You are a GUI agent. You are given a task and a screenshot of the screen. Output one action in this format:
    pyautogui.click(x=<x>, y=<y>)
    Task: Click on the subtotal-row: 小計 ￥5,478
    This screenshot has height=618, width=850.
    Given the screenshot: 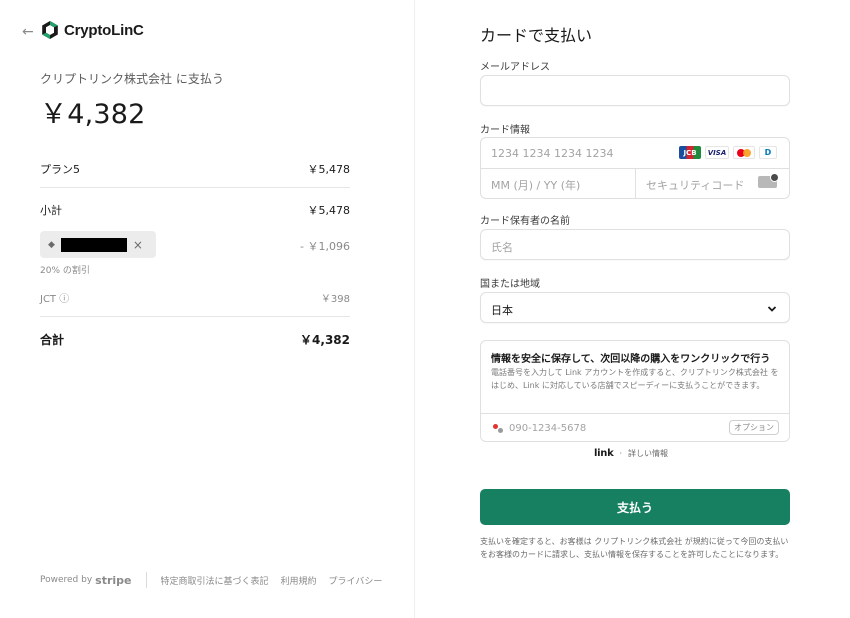 What is the action you would take?
    pyautogui.click(x=195, y=210)
    